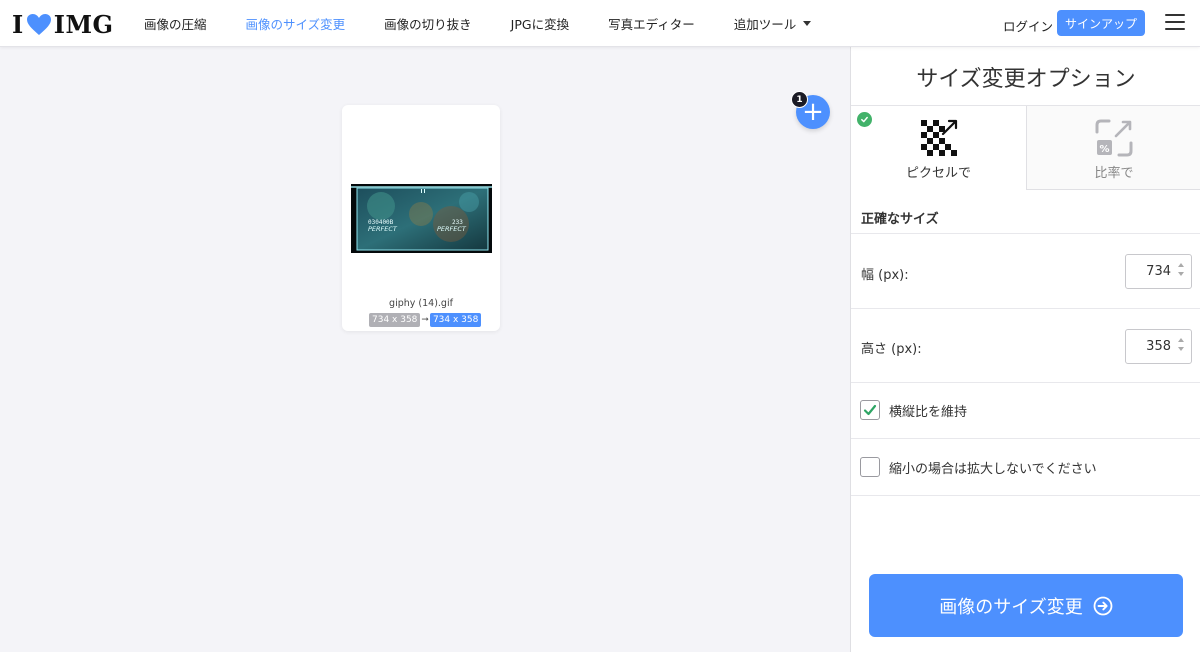 Image resolution: width=1200 pixels, height=652 pixels. Describe the element at coordinates (428, 23) in the screenshot. I see `nav-crop-image: 画像の切り抜き` at that location.